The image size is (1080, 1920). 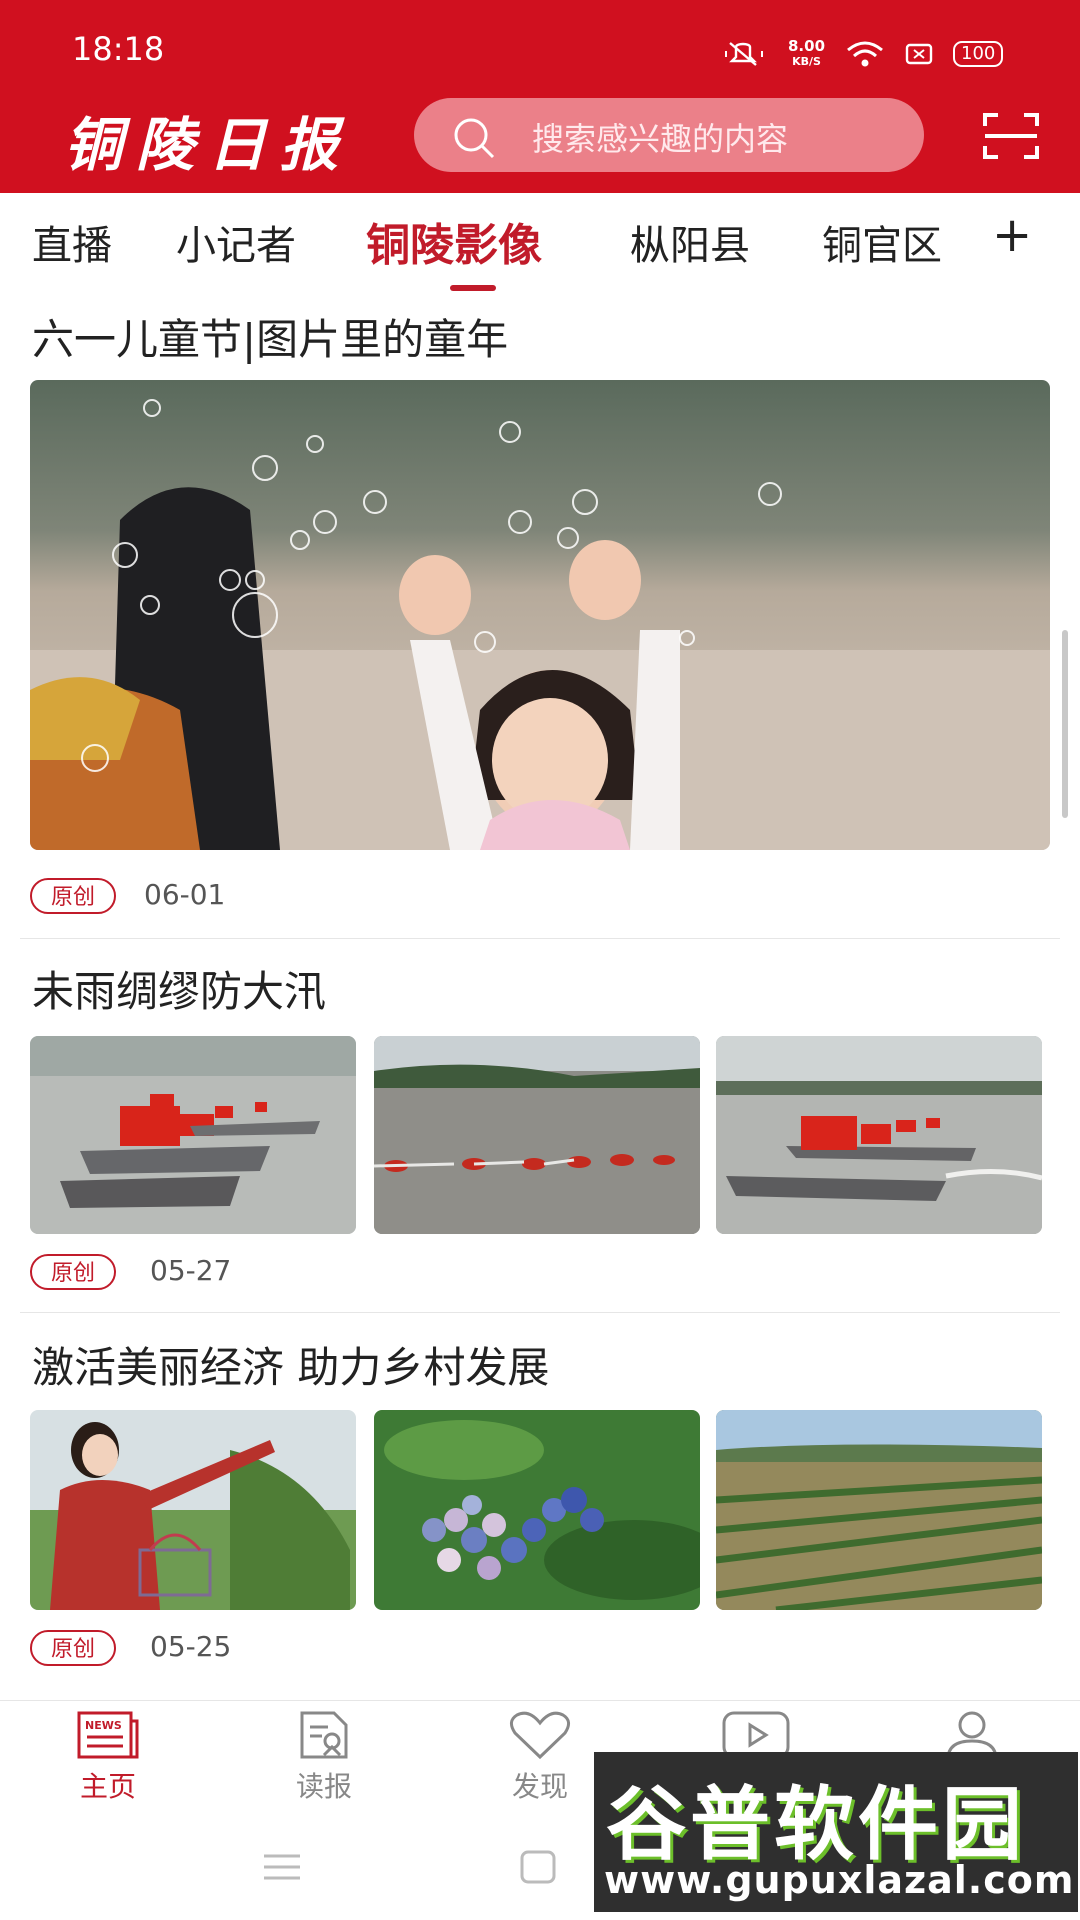 What do you see at coordinates (978, 54) in the screenshot?
I see `battery-indicator: 100` at bounding box center [978, 54].